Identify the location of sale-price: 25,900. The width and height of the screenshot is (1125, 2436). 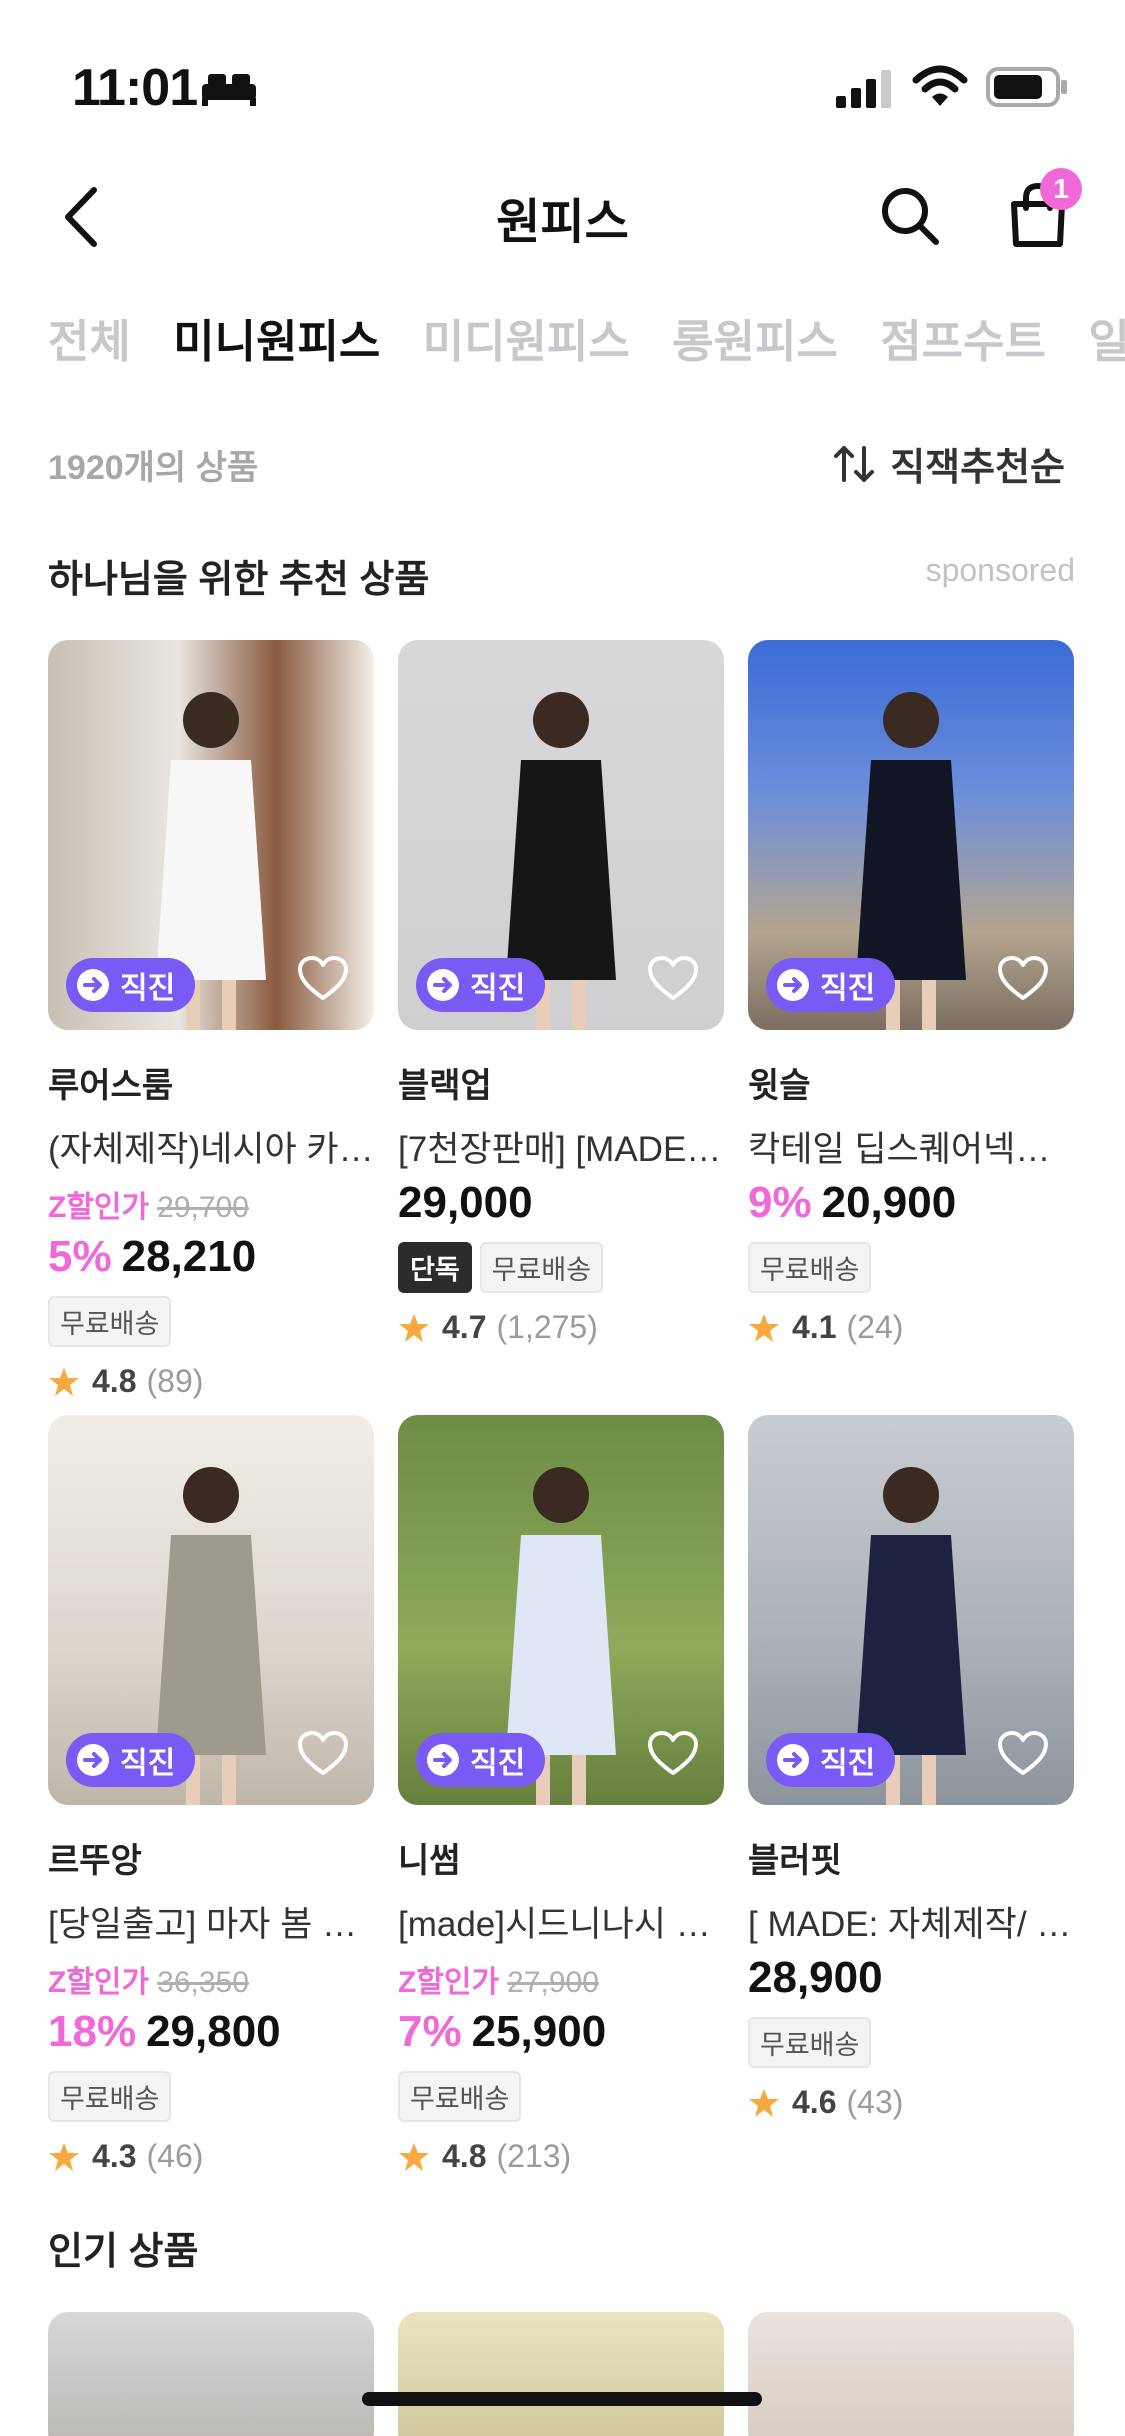
(539, 2031).